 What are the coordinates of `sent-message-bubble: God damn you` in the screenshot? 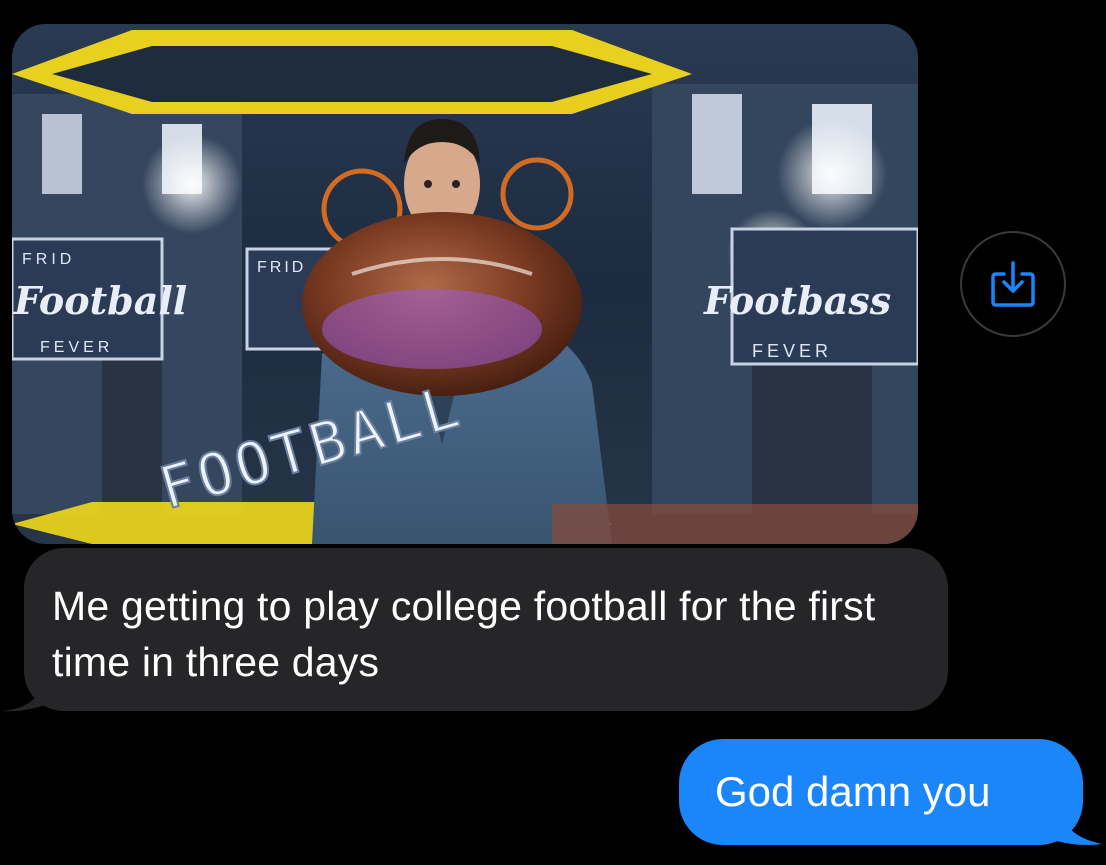 It's located at (881, 792).